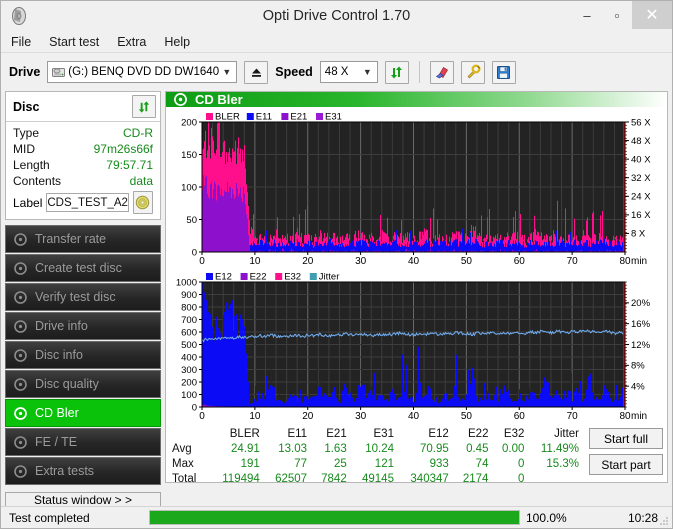  I want to click on drive-label: Drive, so click(25, 72).